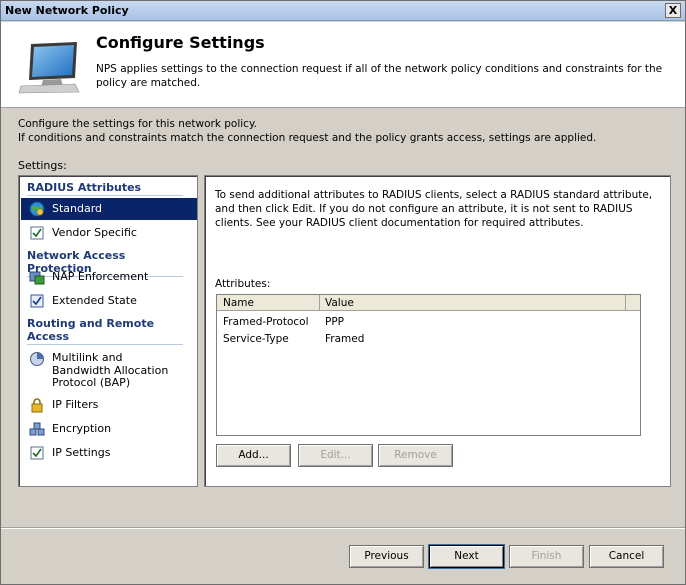  Describe the element at coordinates (180, 42) in the screenshot. I see `page-title: Configure Settings` at that location.